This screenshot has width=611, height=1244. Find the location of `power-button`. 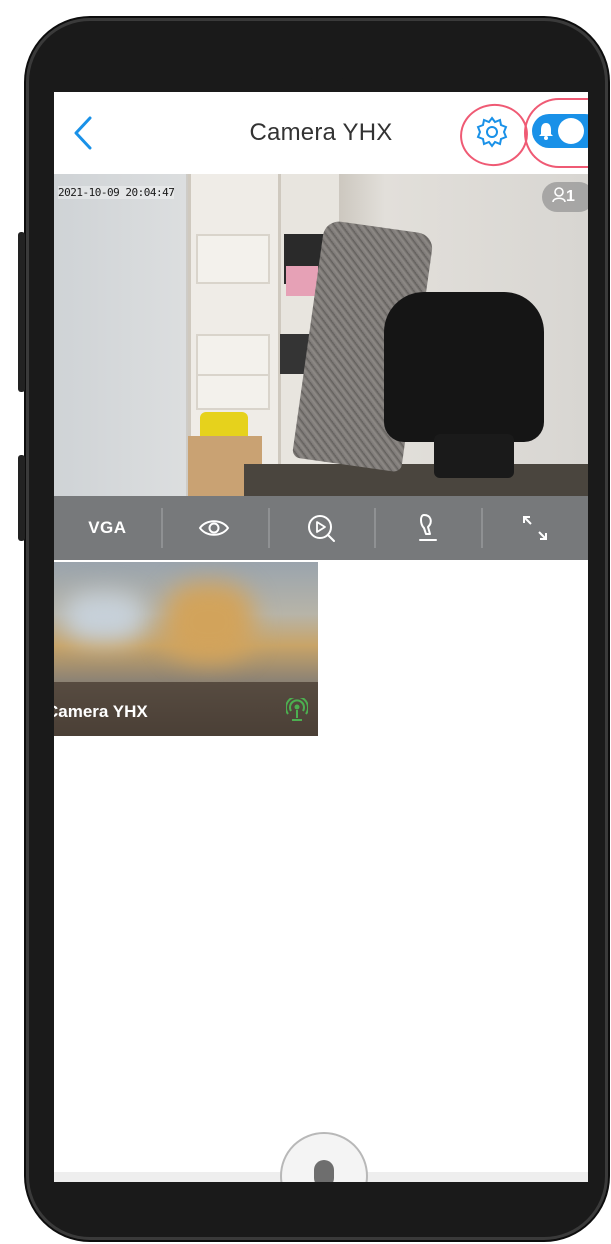

power-button is located at coordinates (21, 498).